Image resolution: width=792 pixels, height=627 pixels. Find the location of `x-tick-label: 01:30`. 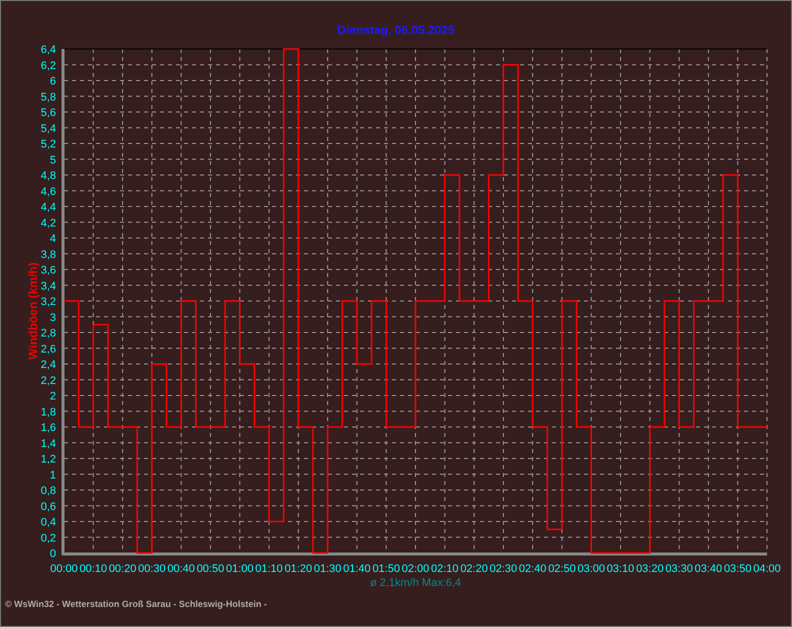

x-tick-label: 01:30 is located at coordinates (328, 569).